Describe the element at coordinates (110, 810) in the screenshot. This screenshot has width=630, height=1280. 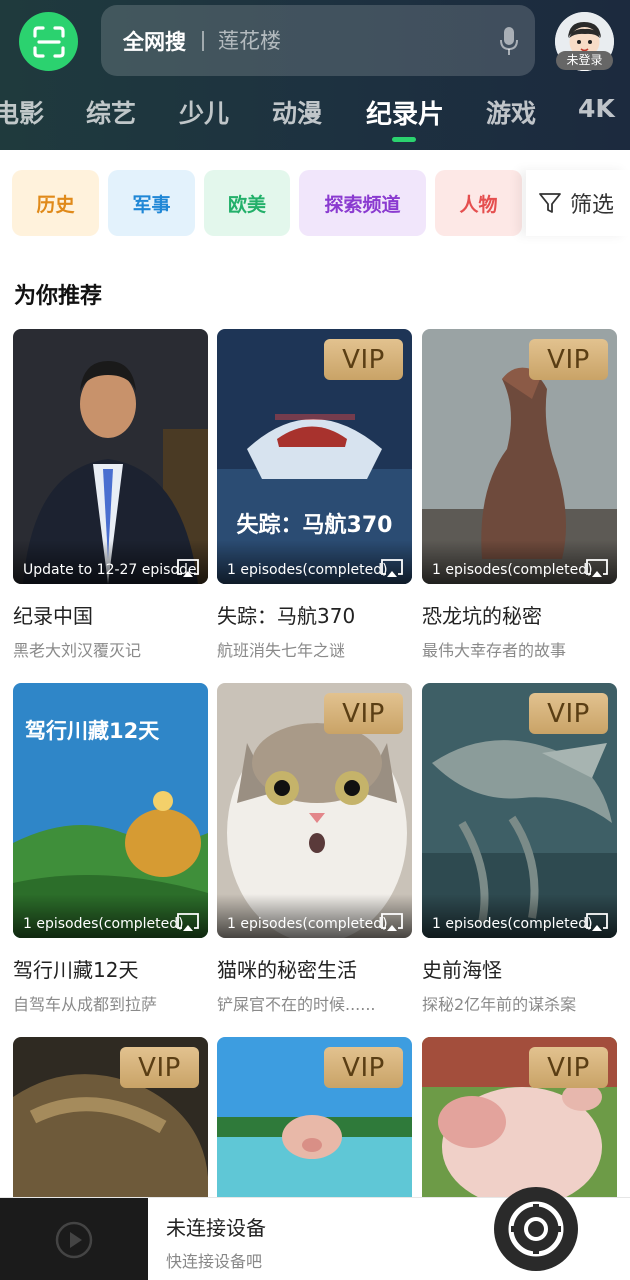
I see `video-poster: 驾行川藏12天 1 episodes(completed)` at that location.